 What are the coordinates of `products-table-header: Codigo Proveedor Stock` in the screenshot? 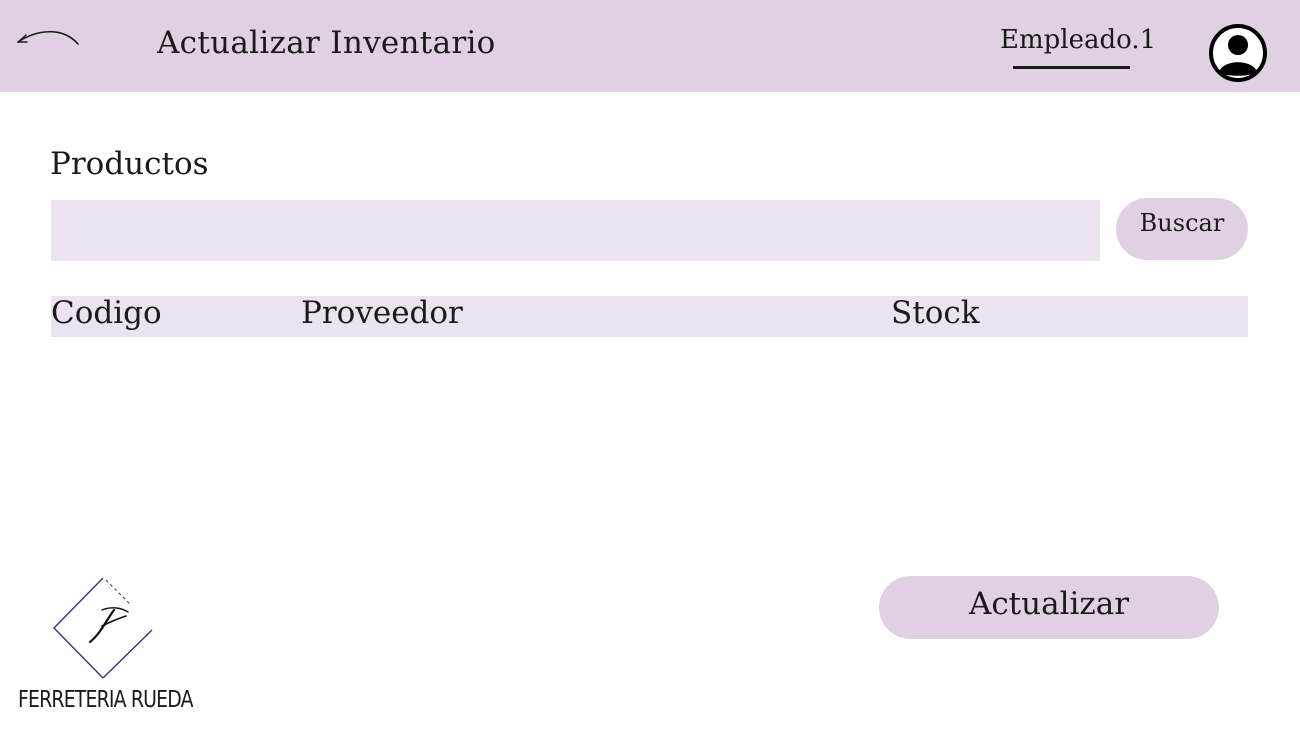 It's located at (649, 316).